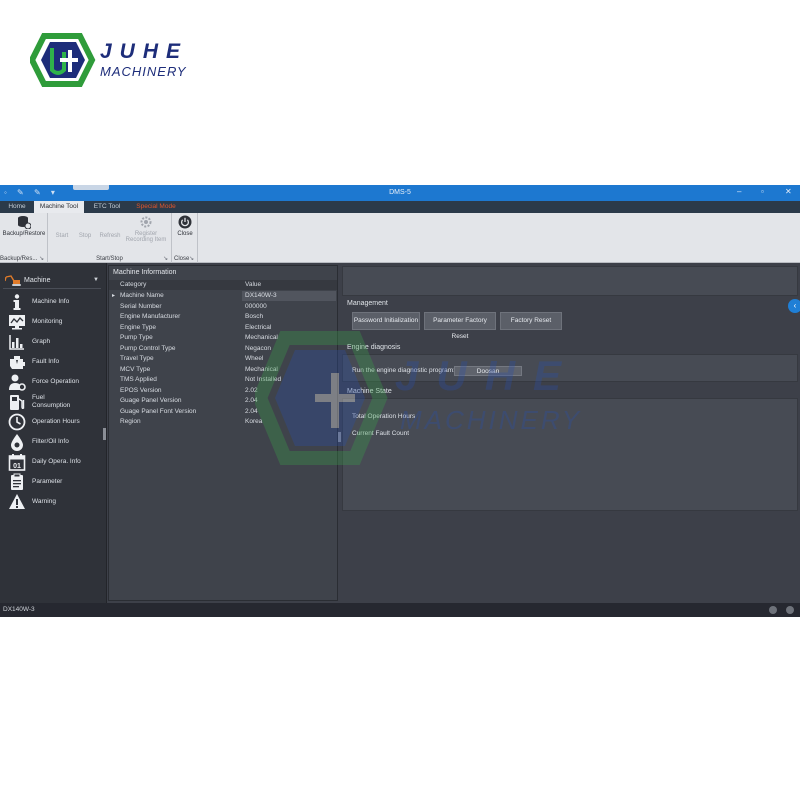 Image resolution: width=800 pixels, height=800 pixels. What do you see at coordinates (223, 338) in the screenshot?
I see `table-row: Pump Type Mechanical` at bounding box center [223, 338].